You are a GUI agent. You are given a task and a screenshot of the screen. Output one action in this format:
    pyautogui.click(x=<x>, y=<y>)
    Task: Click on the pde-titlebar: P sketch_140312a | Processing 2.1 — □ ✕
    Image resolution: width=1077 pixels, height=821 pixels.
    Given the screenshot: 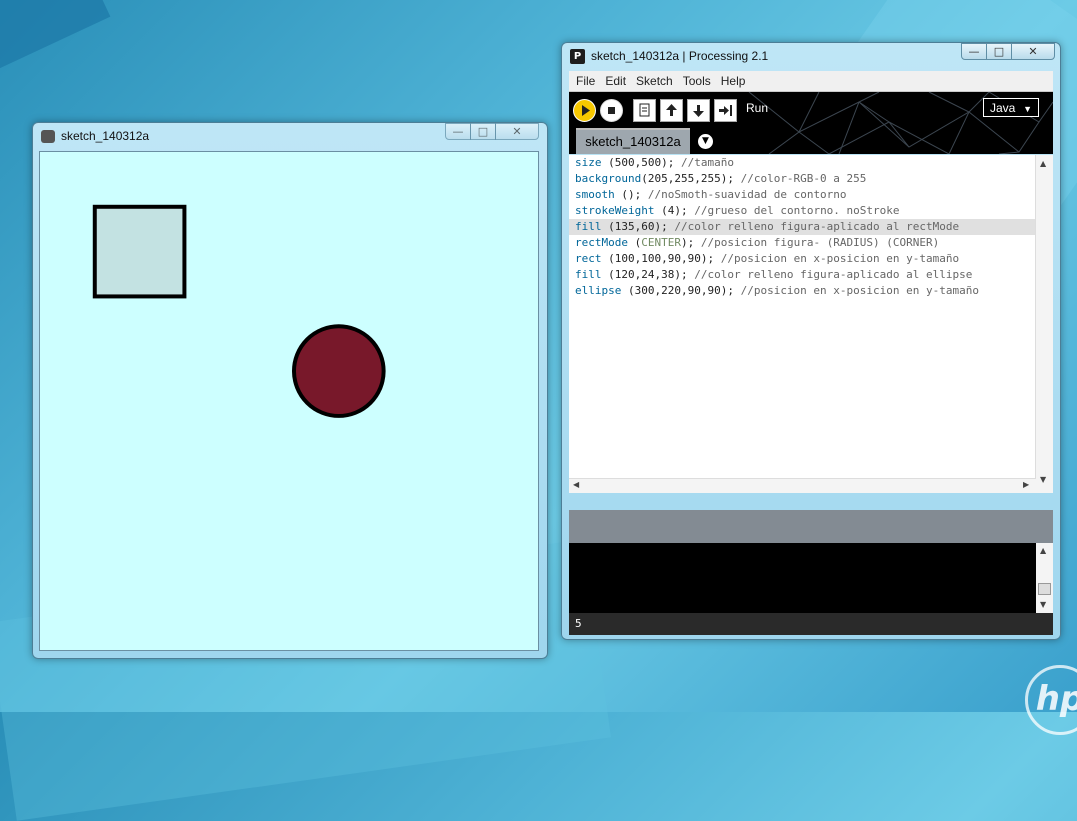 What is the action you would take?
    pyautogui.click(x=811, y=56)
    